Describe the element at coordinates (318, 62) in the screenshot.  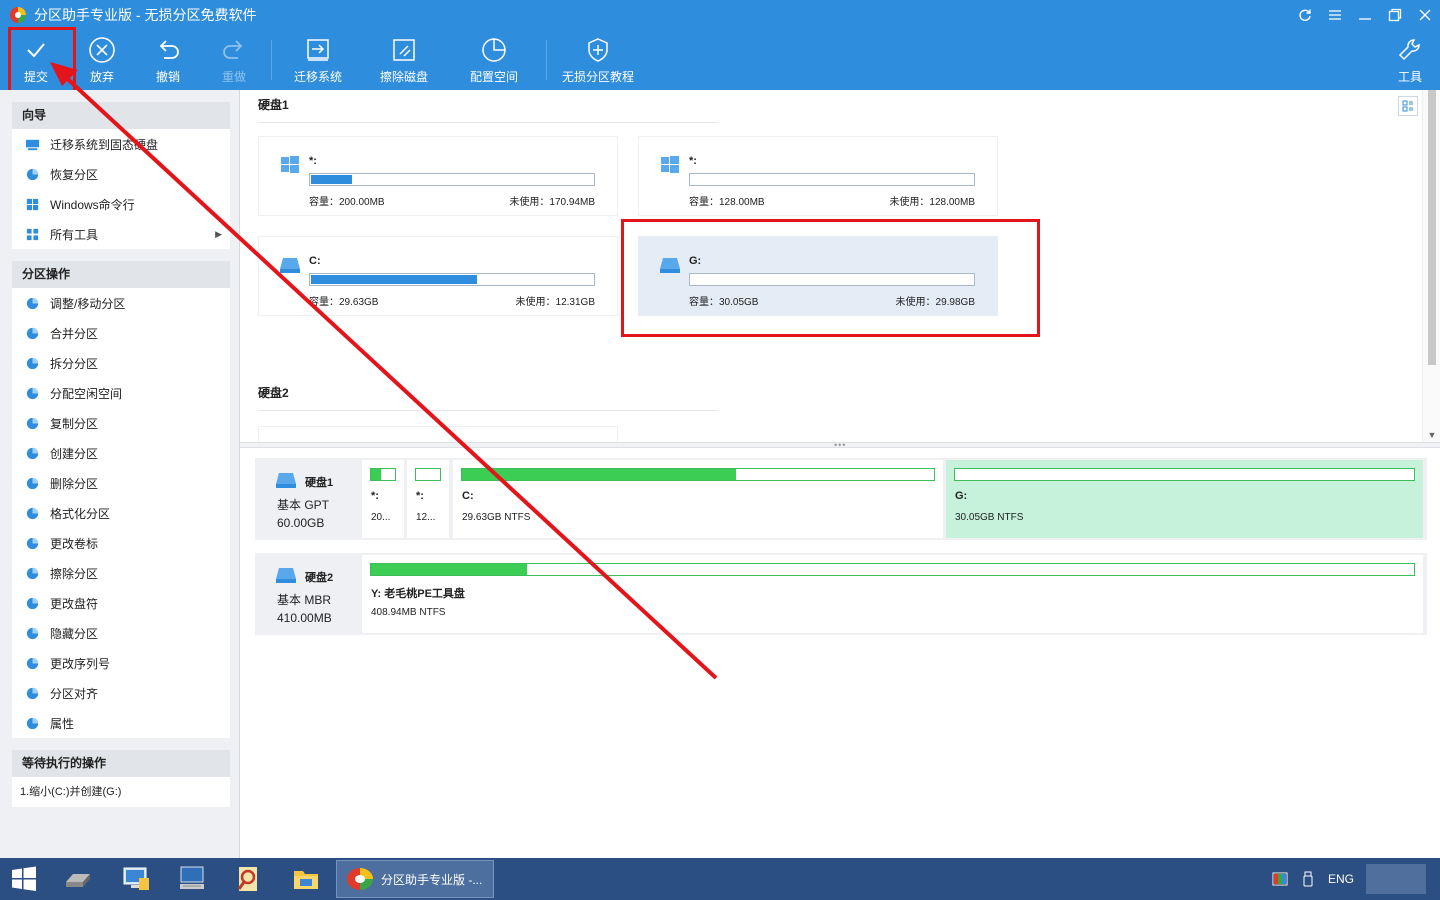
I see `migrate-system-button: 迁移系统` at that location.